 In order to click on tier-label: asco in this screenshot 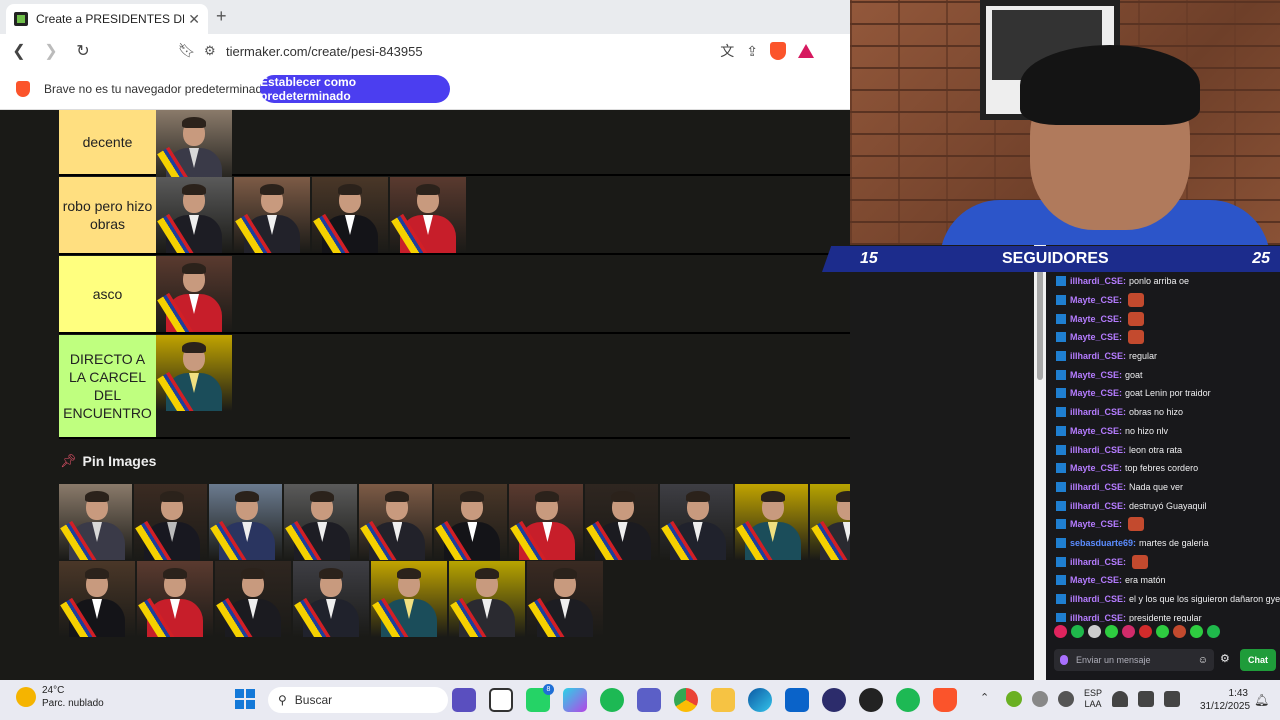, I will do `click(107, 294)`.